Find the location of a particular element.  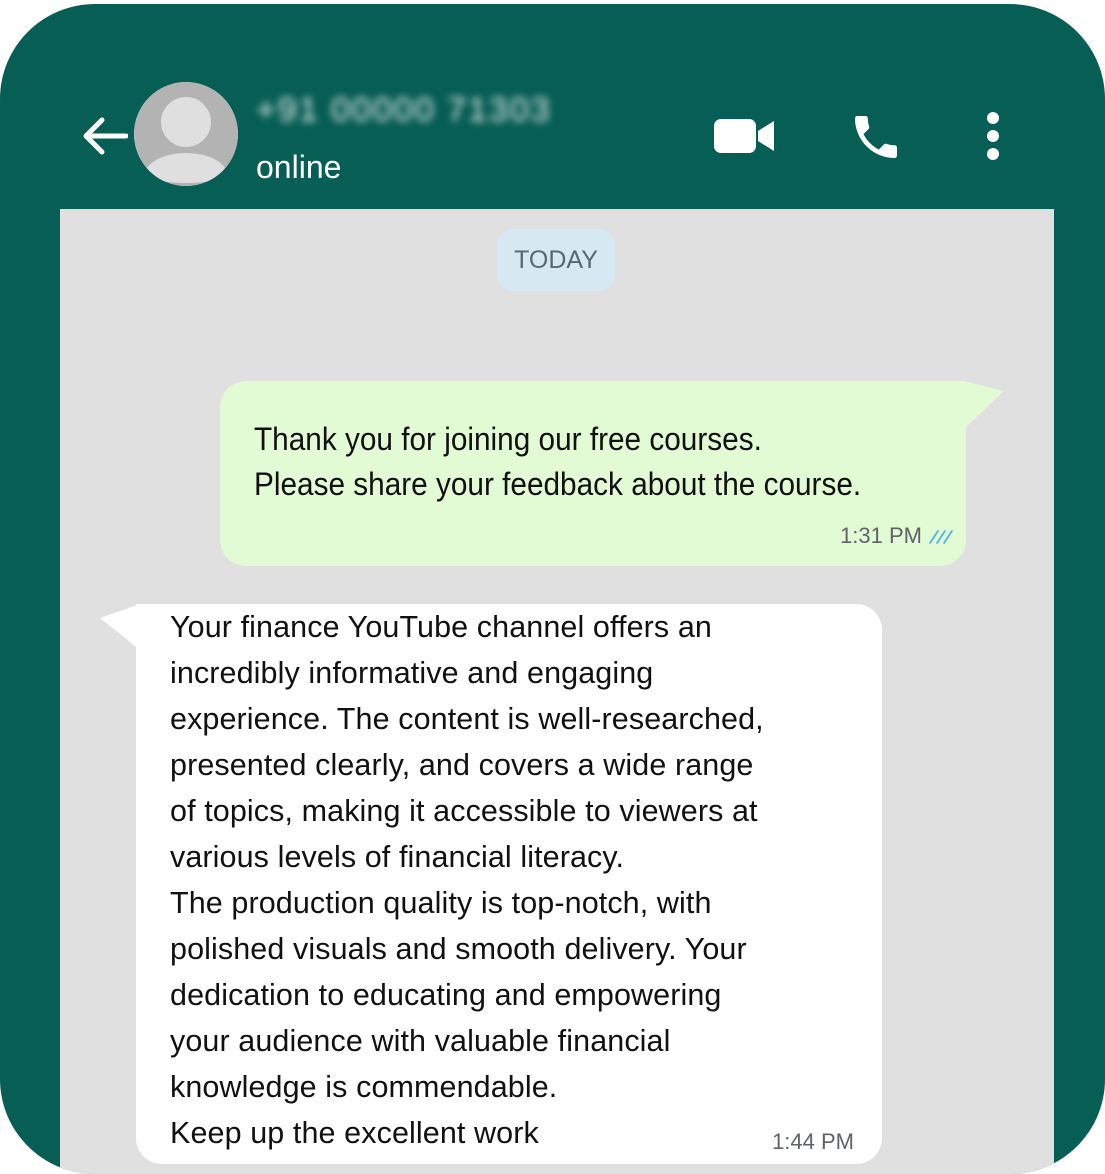

outgoing-message-meta: 1:31 PM is located at coordinates (897, 536).